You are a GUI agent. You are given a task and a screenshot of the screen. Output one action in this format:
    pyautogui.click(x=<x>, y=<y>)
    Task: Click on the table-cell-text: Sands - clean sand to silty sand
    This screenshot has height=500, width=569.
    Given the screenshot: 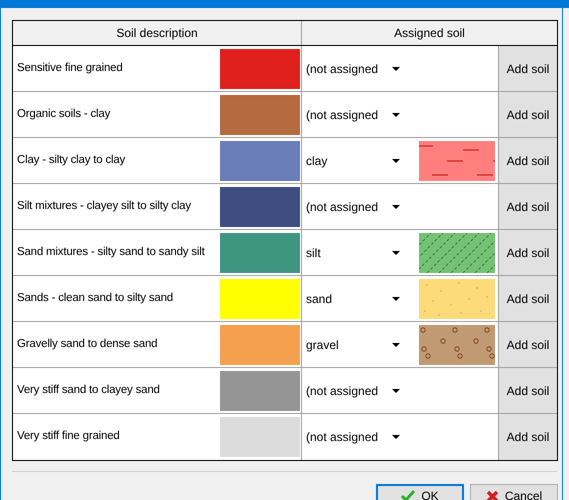 What is the action you would take?
    pyautogui.click(x=95, y=298)
    